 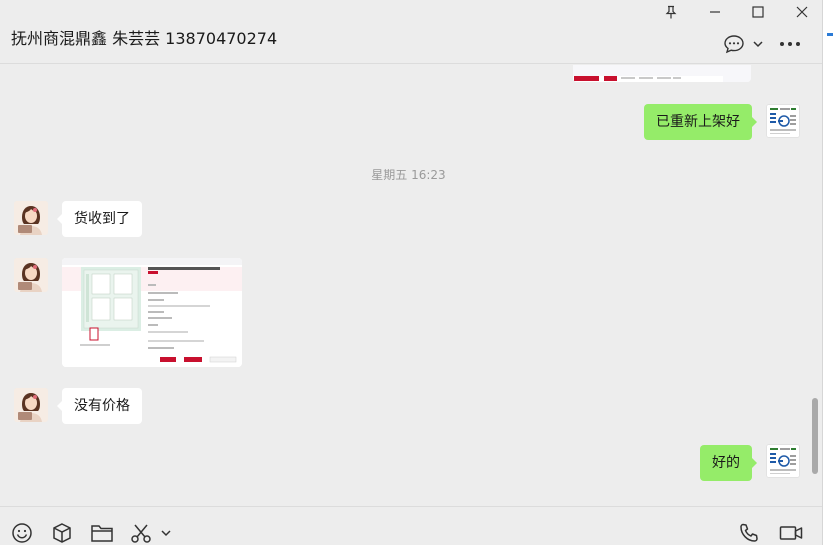 What do you see at coordinates (671, 12) in the screenshot?
I see `pin-icon` at bounding box center [671, 12].